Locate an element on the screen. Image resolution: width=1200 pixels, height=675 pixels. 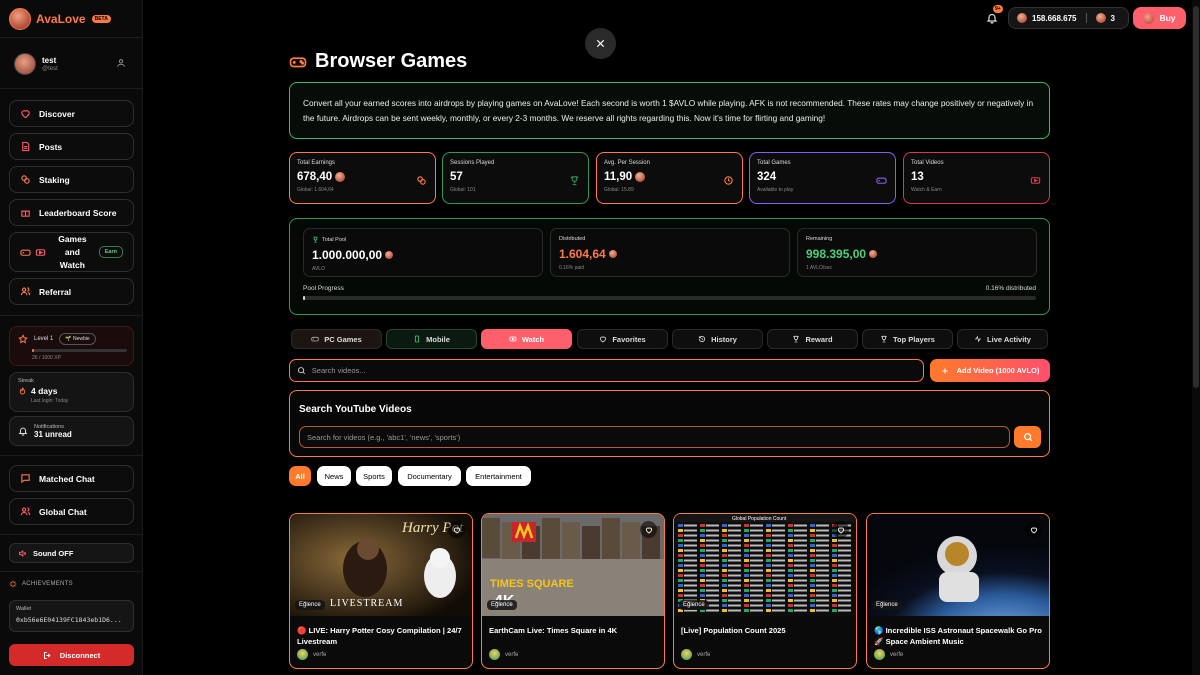
category-chip-sports: Sports is located at coordinates (374, 476).